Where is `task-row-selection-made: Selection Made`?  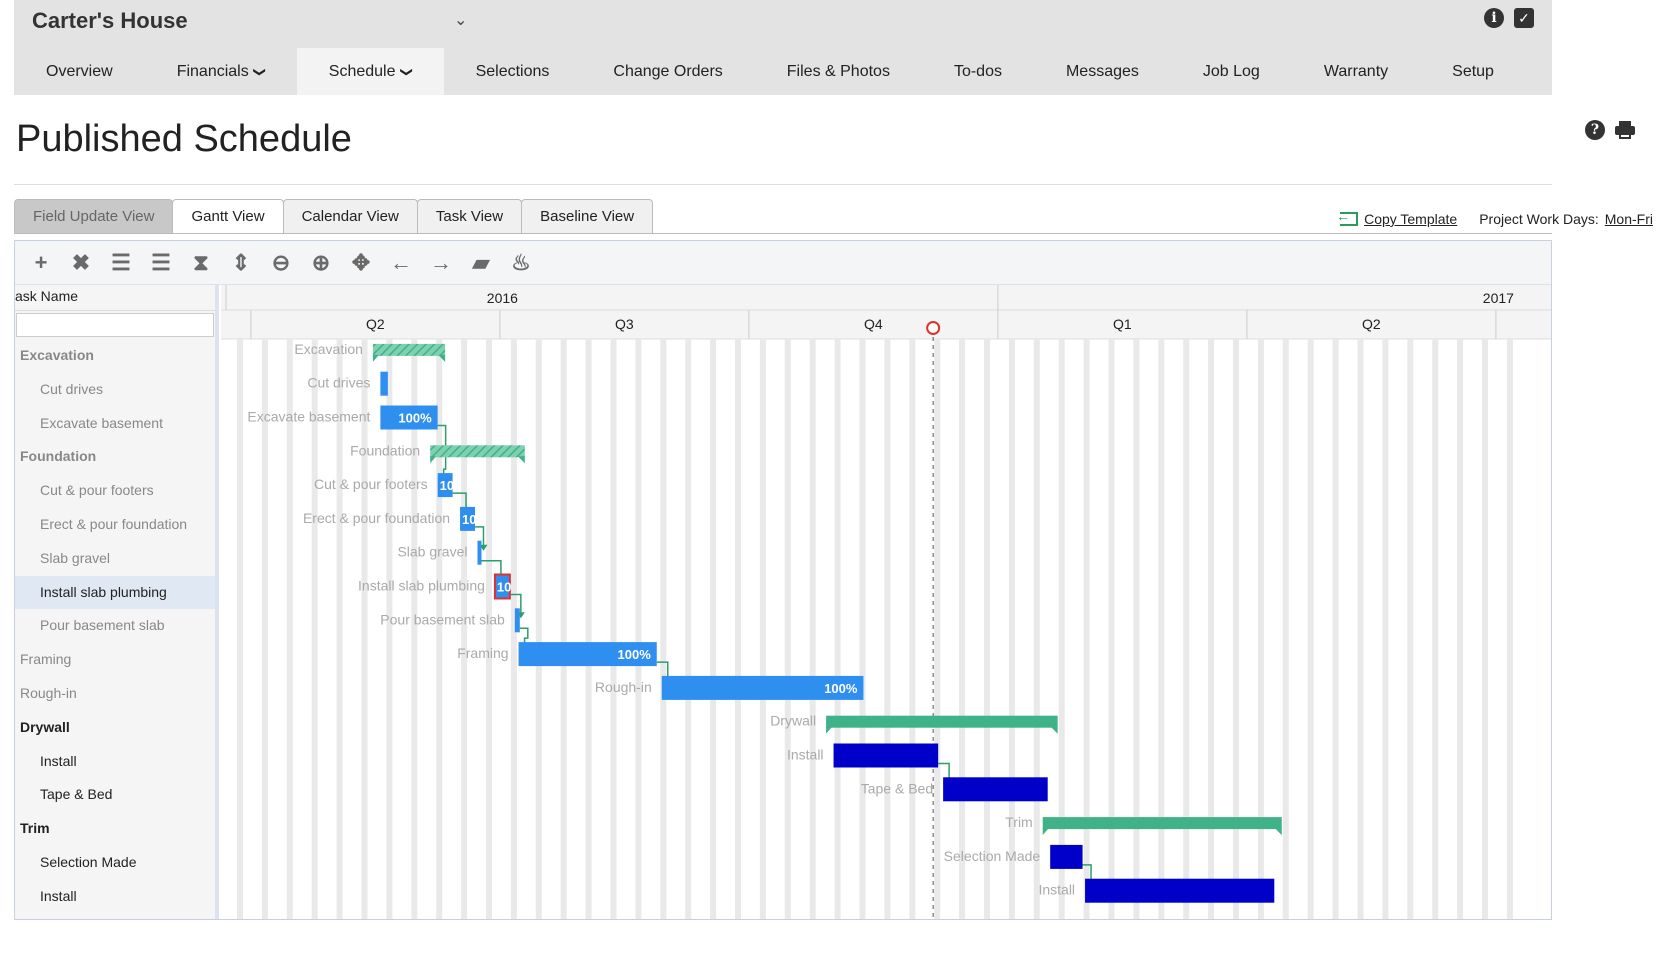
task-row-selection-made: Selection Made is located at coordinates (115, 862).